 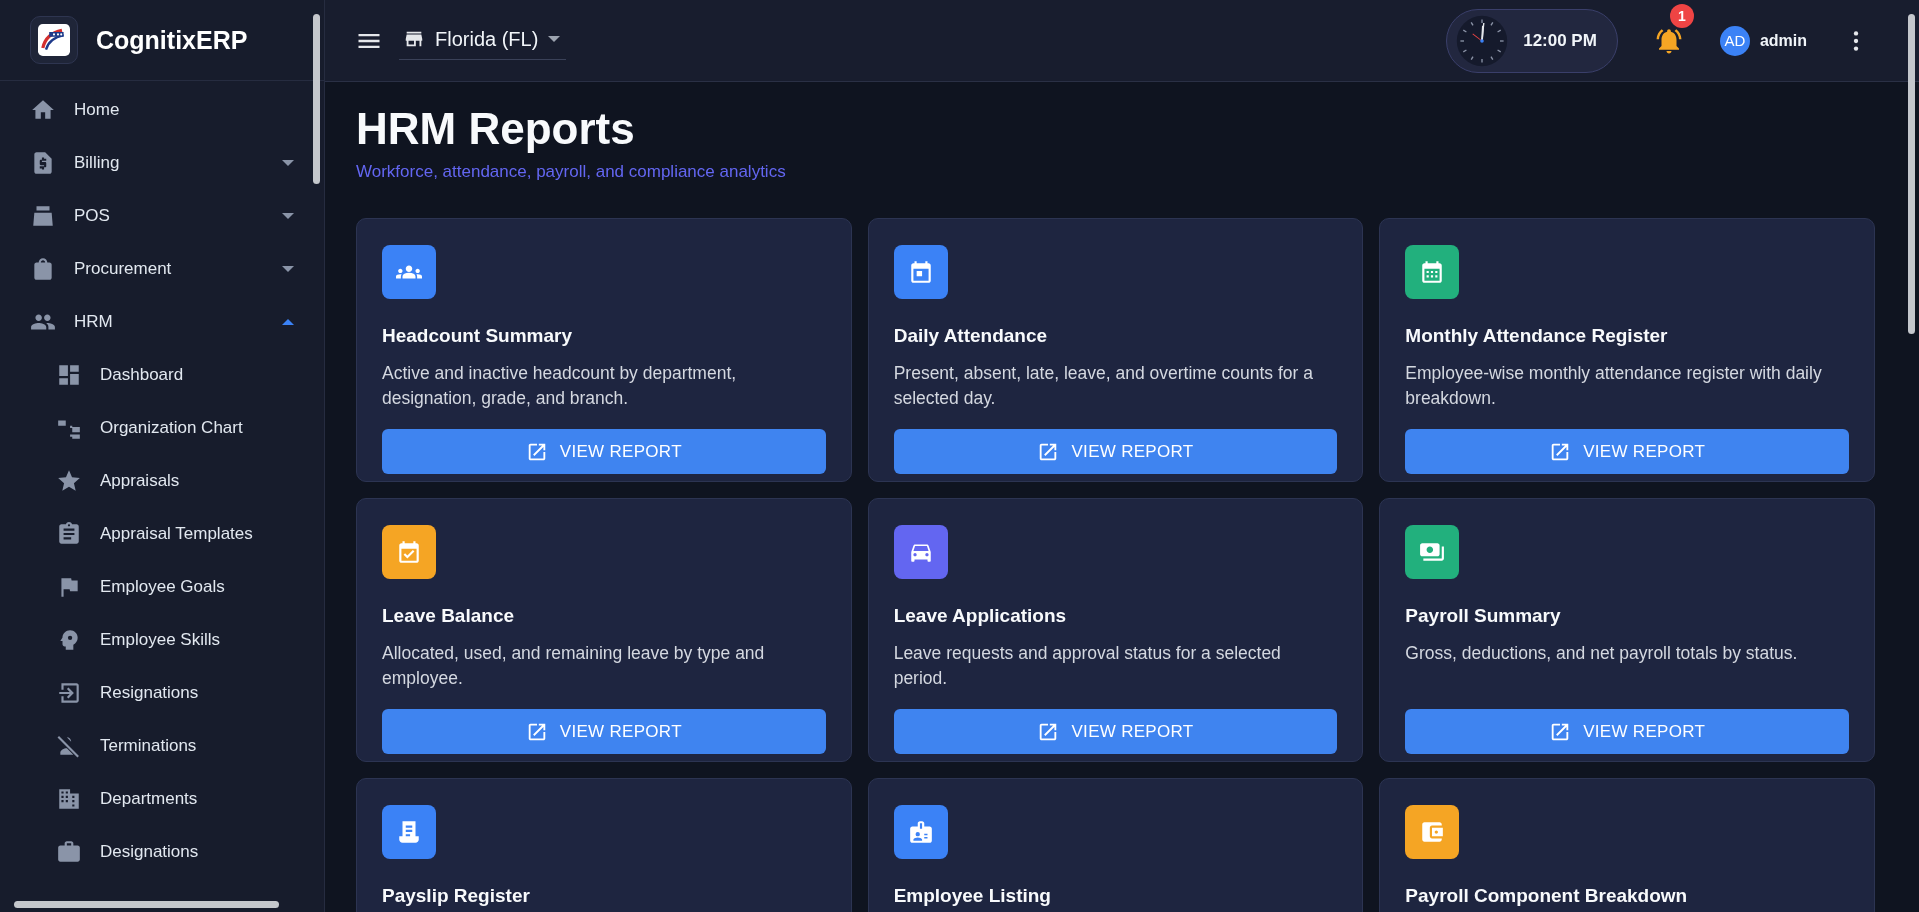 I want to click on report-description: Leave requests and approval status for a selected period., so click(x=1087, y=666).